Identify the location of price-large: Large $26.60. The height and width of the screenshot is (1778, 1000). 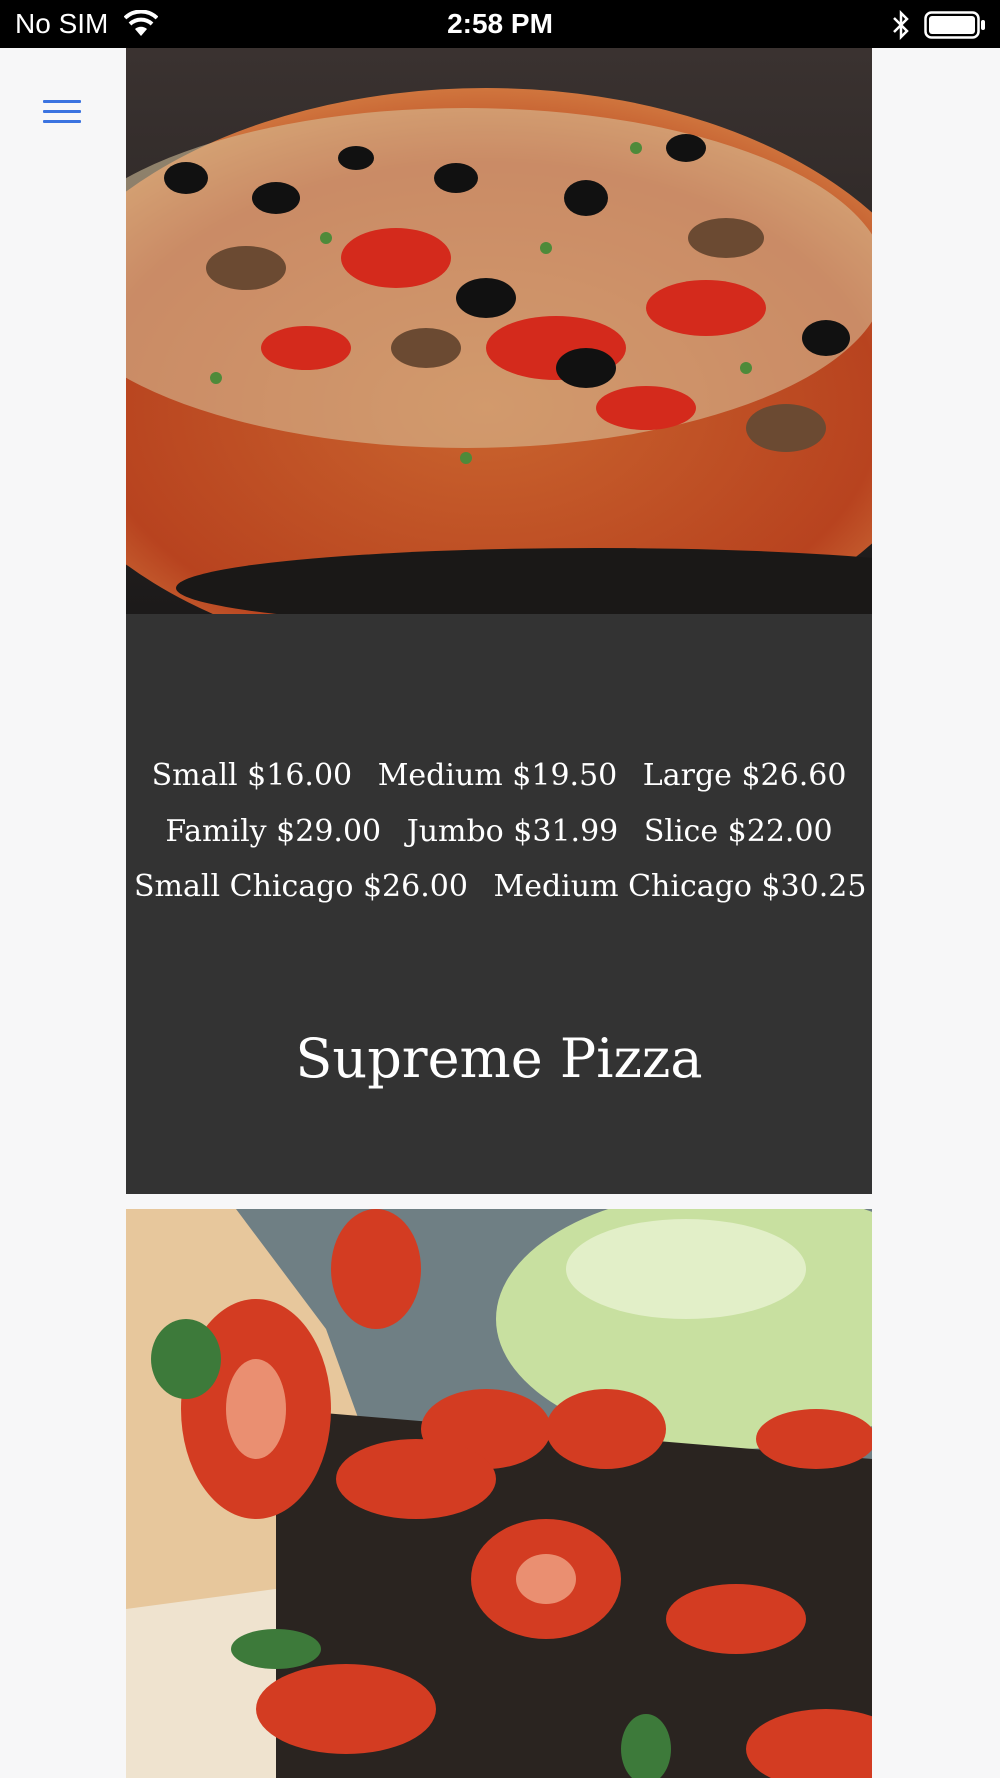
(744, 775).